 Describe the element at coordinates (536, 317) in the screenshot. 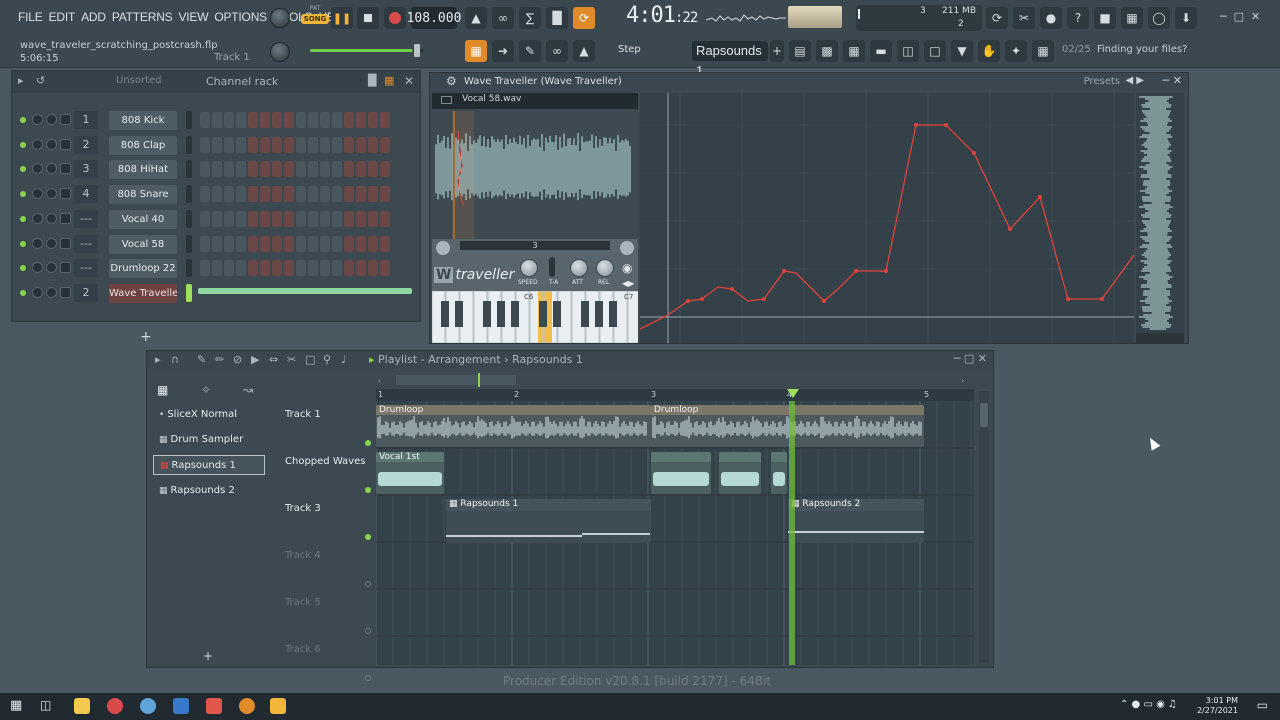

I see `mini-keyboard: C6 C7` at that location.